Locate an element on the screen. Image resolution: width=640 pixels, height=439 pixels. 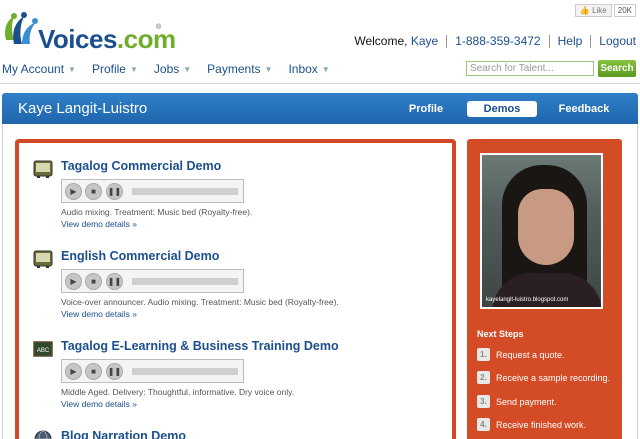
top-nav: Welcome, Kaye 1-888-359-3472 Help Logout is located at coordinates (495, 41).